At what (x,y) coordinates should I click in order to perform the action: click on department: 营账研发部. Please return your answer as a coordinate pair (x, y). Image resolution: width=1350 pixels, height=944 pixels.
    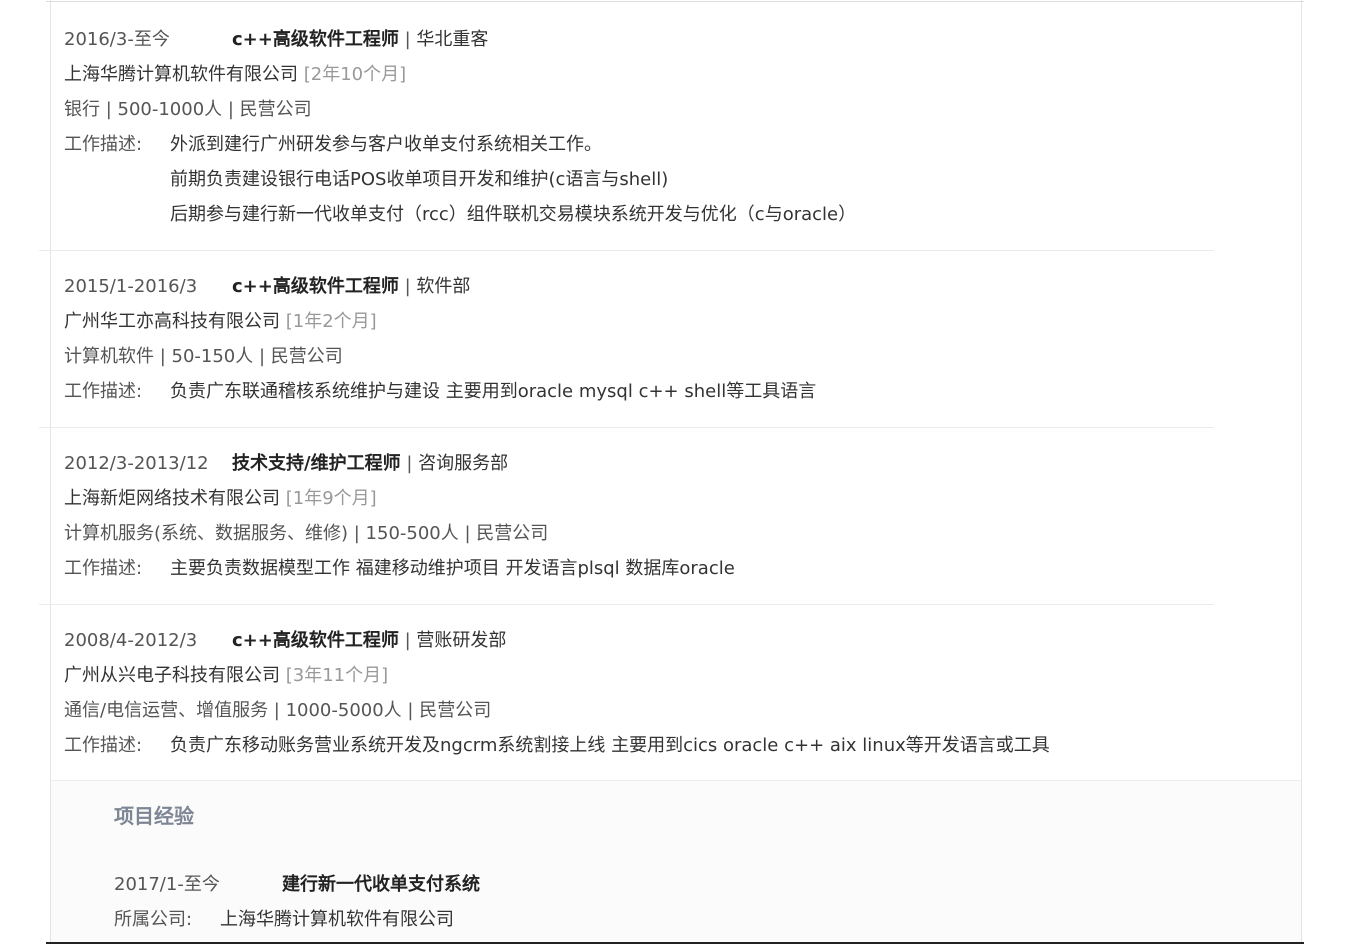
    Looking at the image, I should click on (461, 640).